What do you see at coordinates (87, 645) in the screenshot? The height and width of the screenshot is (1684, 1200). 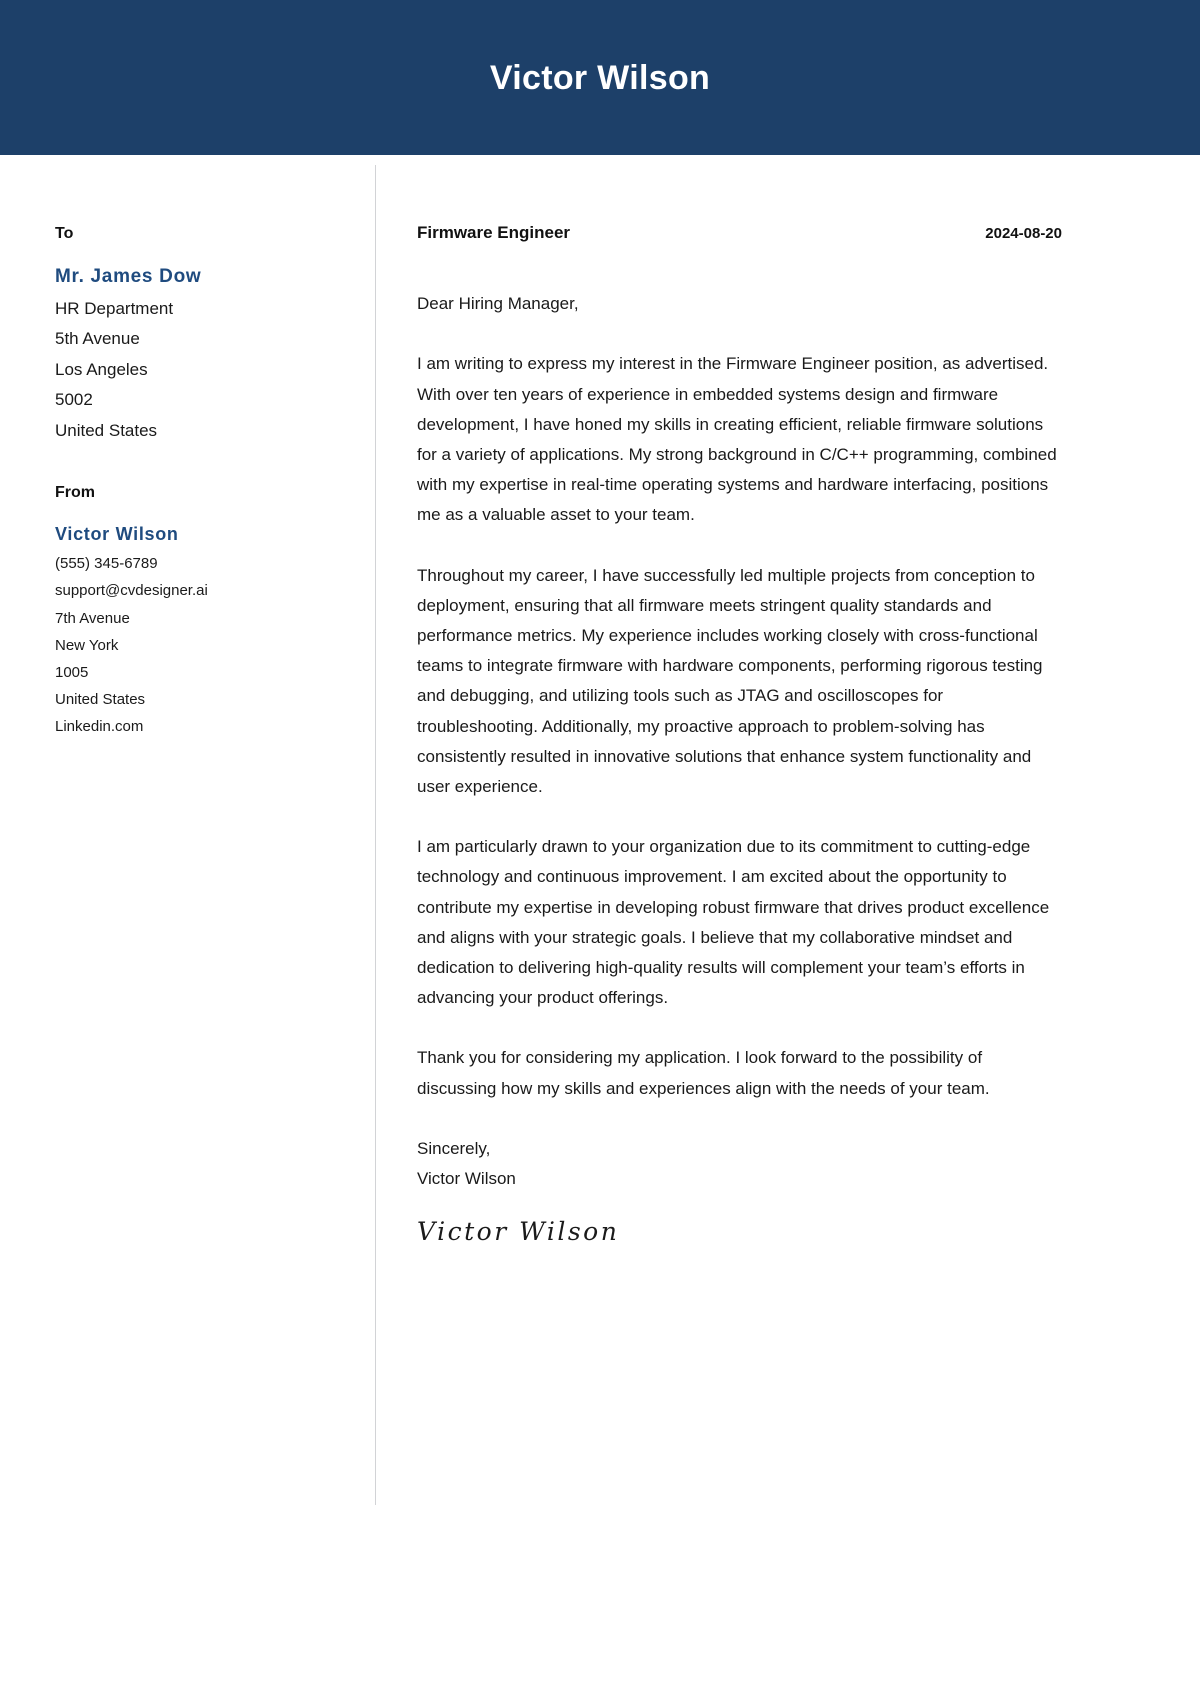 I see `list-item: New York` at bounding box center [87, 645].